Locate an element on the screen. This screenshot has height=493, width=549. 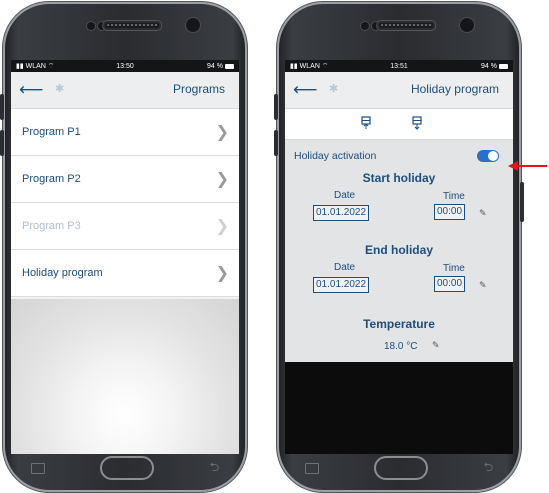
app-header: ⟵ ✱ Programs is located at coordinates (125, 90).